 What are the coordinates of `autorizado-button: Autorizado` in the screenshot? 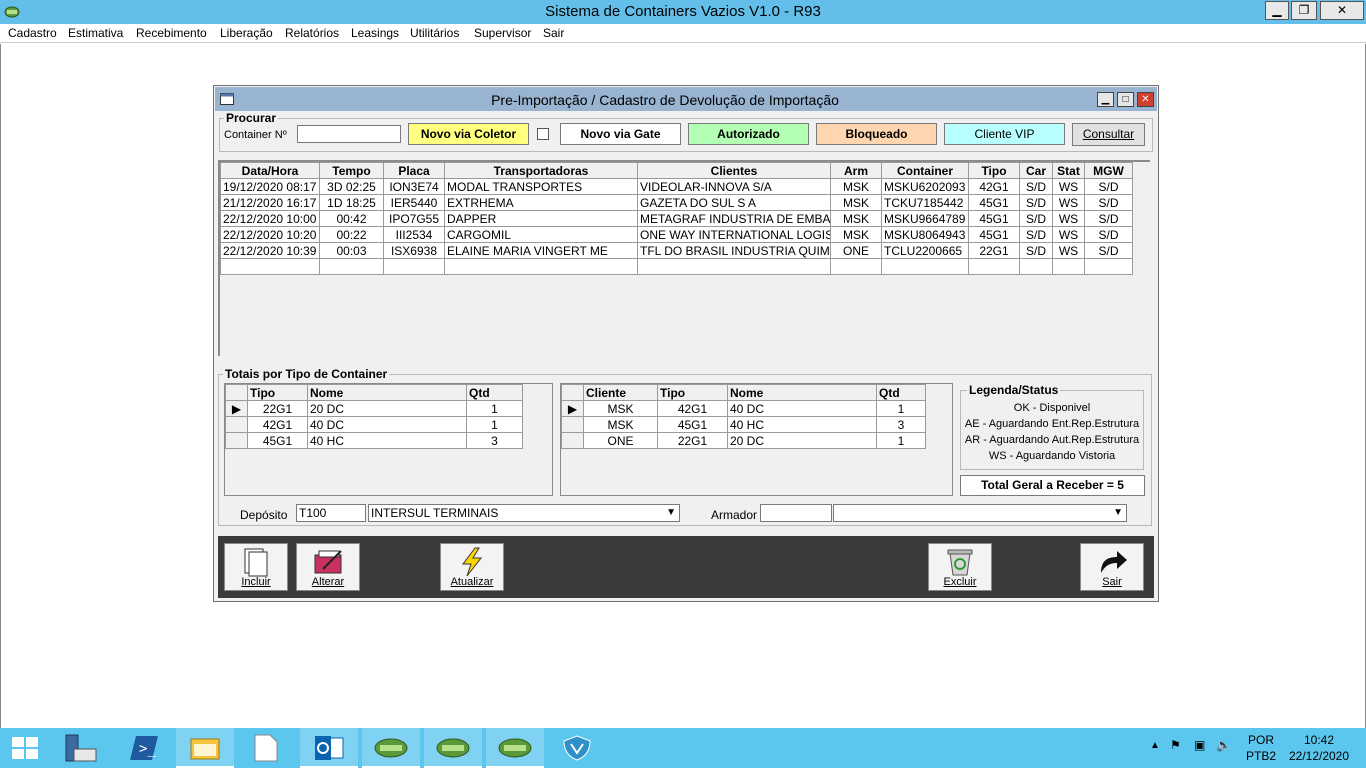 It's located at (748, 134).